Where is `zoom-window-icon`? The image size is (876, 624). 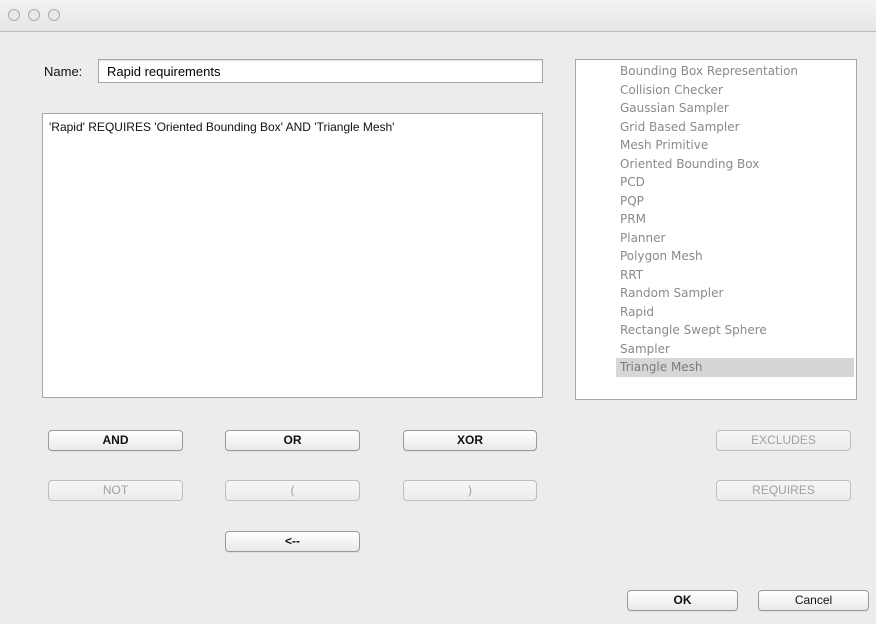
zoom-window-icon is located at coordinates (54, 15).